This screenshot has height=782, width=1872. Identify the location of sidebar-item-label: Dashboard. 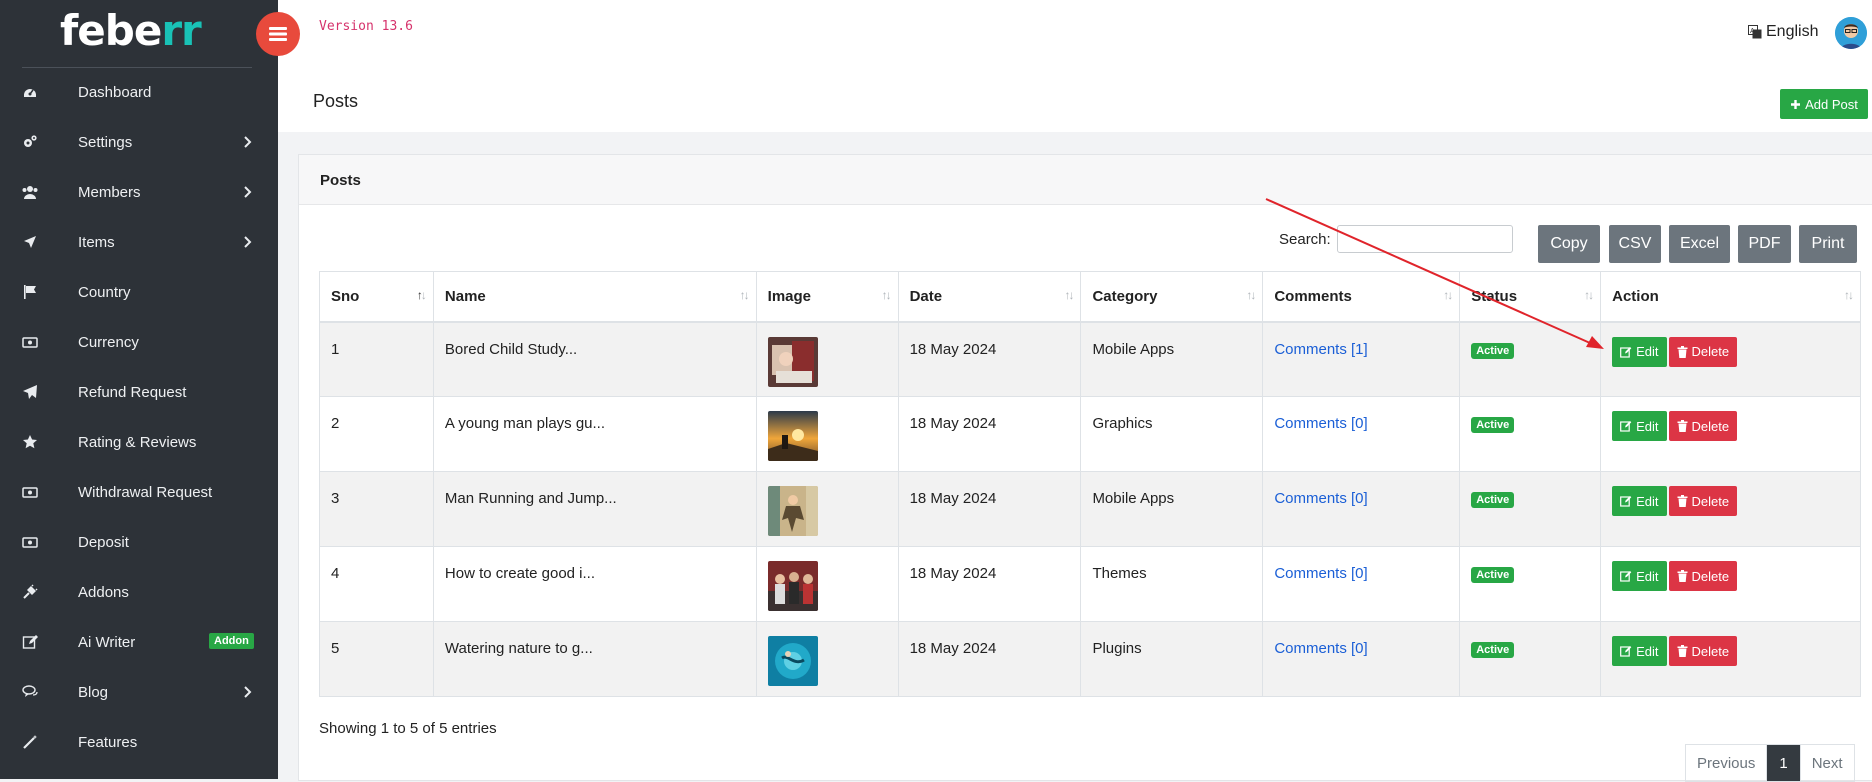
(115, 92).